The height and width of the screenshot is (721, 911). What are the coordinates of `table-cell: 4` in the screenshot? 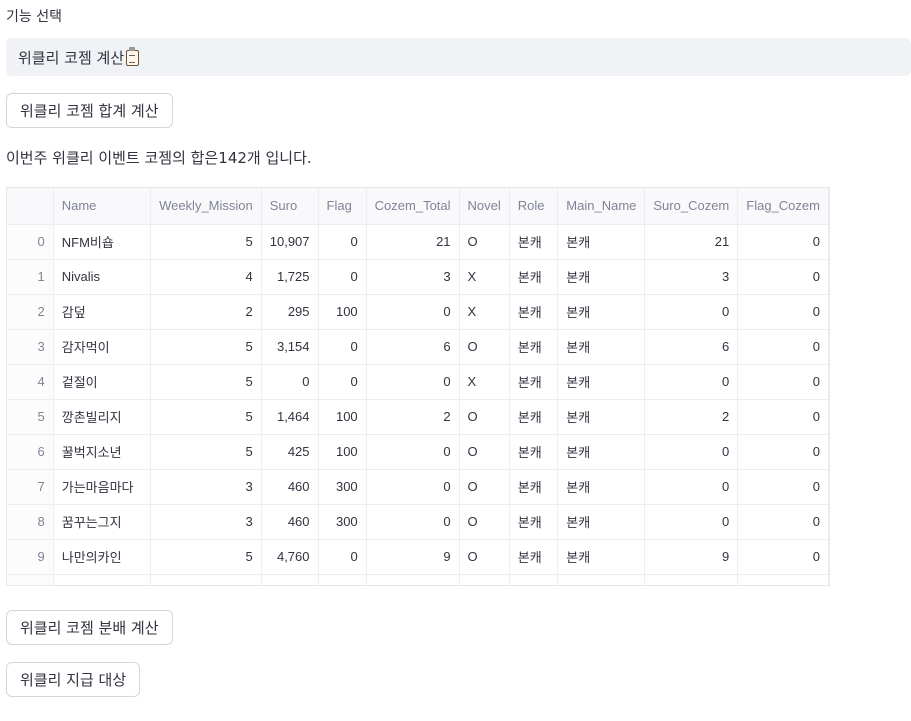 It's located at (206, 277).